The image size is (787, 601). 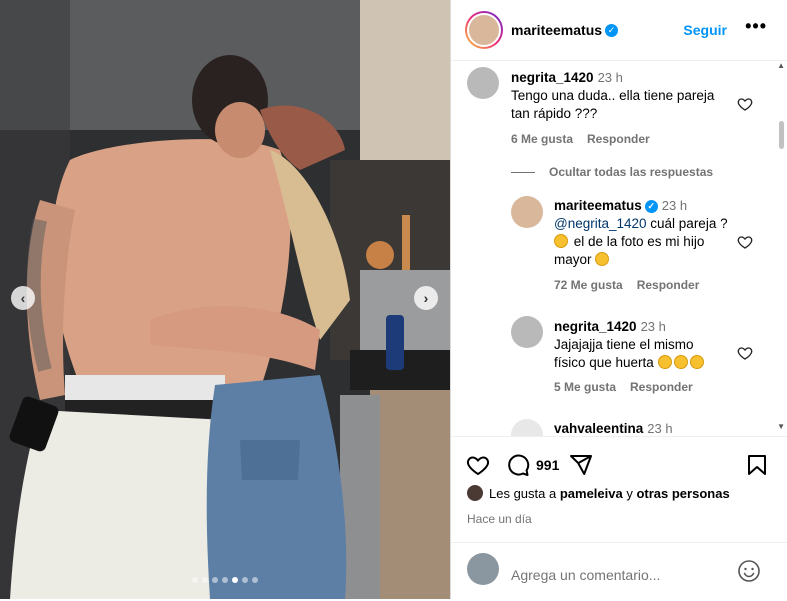 What do you see at coordinates (682, 493) in the screenshot?
I see `others-link: otras personas` at bounding box center [682, 493].